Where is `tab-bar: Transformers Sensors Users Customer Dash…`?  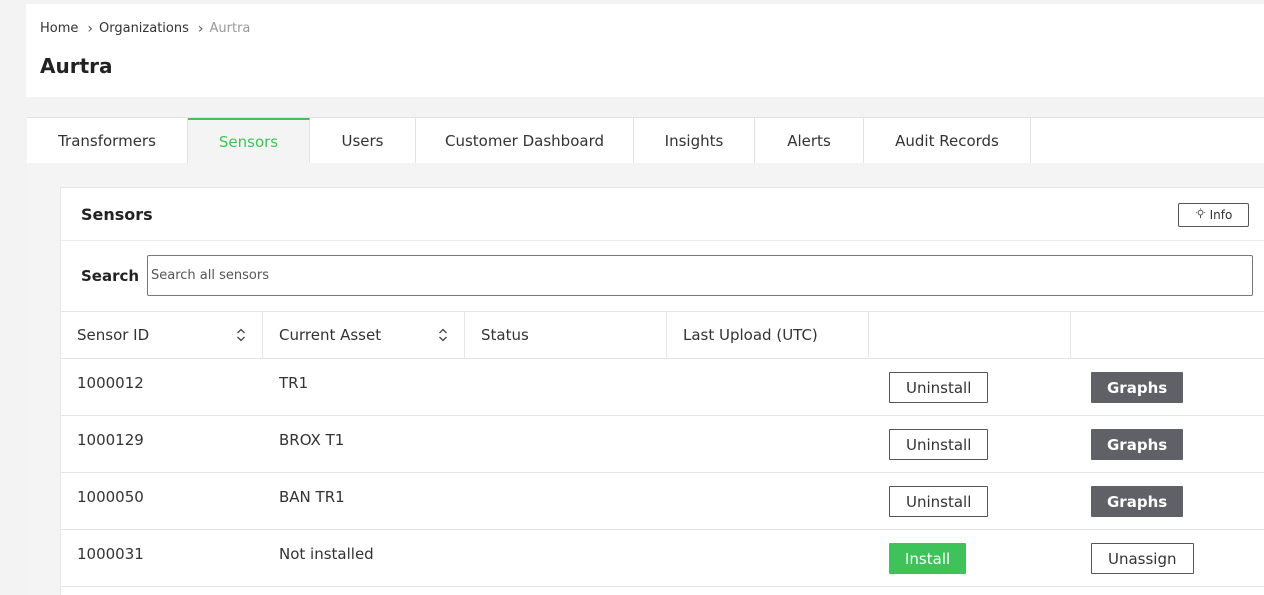
tab-bar: Transformers Sensors Users Customer Dash… is located at coordinates (645, 140).